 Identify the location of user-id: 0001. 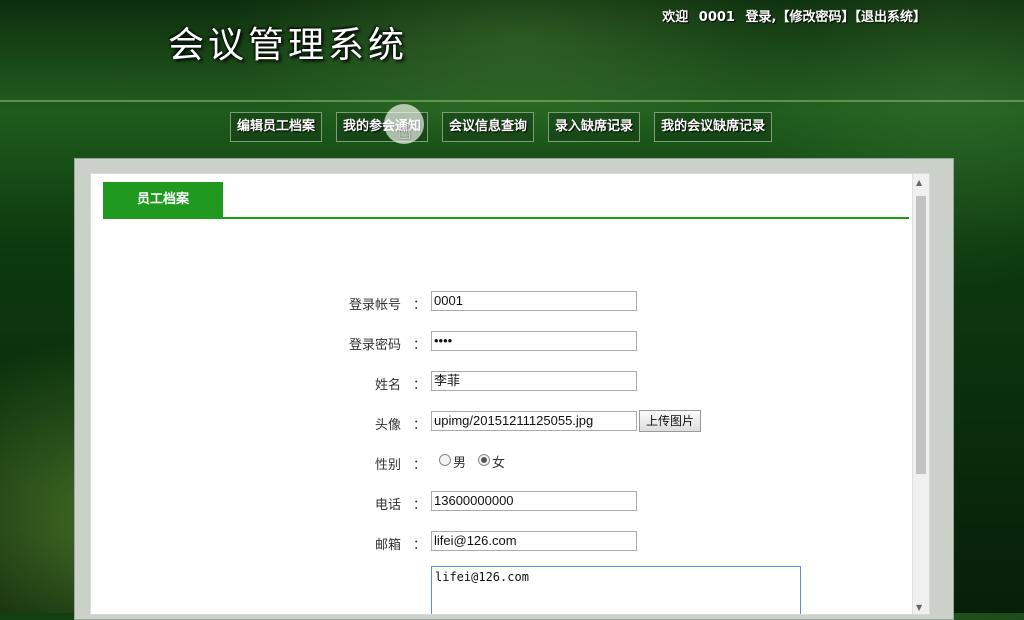
(716, 17).